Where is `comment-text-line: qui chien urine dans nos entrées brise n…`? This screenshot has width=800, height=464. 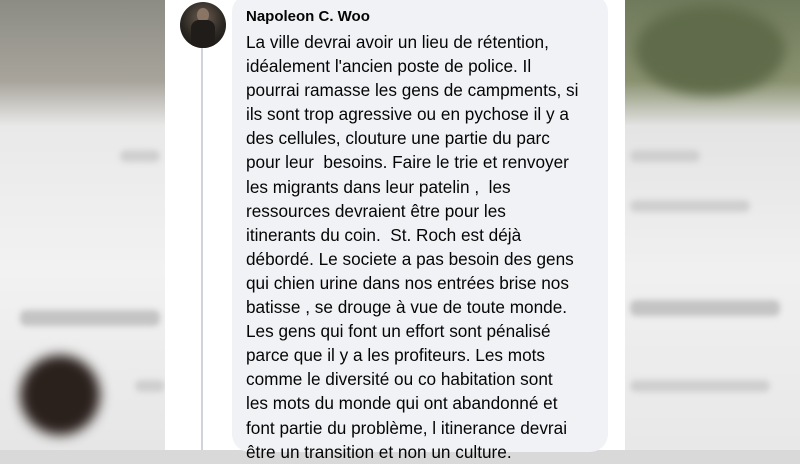
comment-text-line: qui chien urine dans nos entrées brise n… is located at coordinates (407, 282).